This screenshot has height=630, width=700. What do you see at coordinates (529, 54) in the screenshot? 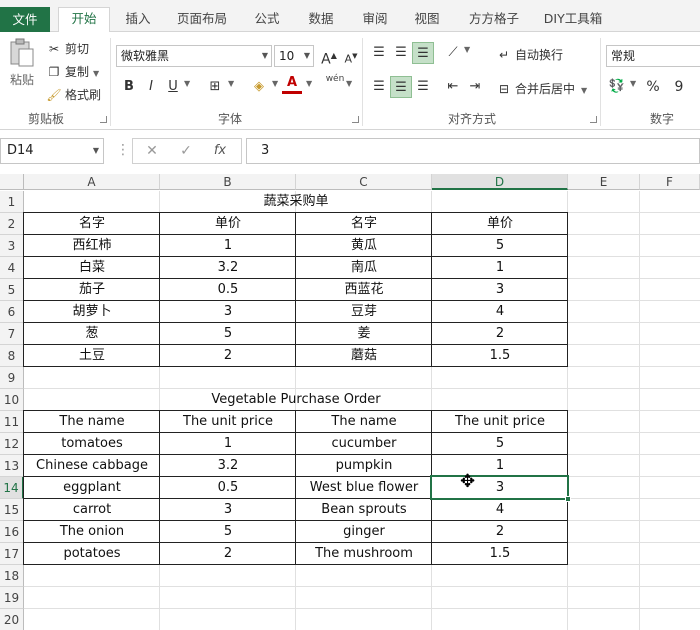
I see `wrap-text-button: ↵ 自动换行` at bounding box center [529, 54].